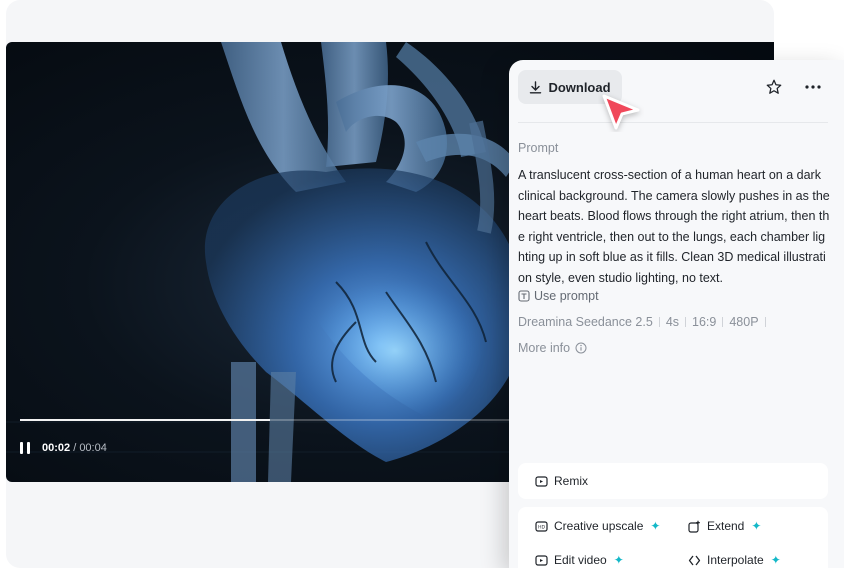 This screenshot has width=844, height=568. I want to click on meta-duration: 4s, so click(672, 322).